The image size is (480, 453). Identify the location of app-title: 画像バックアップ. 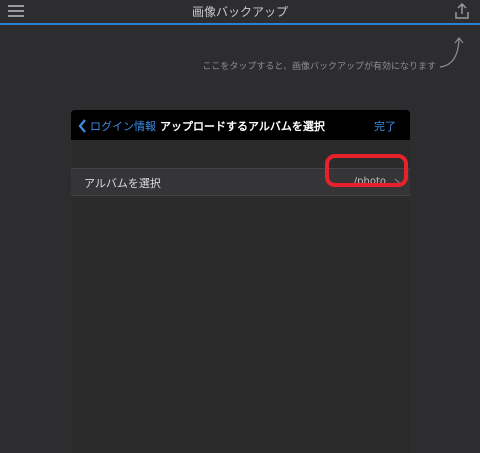
(239, 12).